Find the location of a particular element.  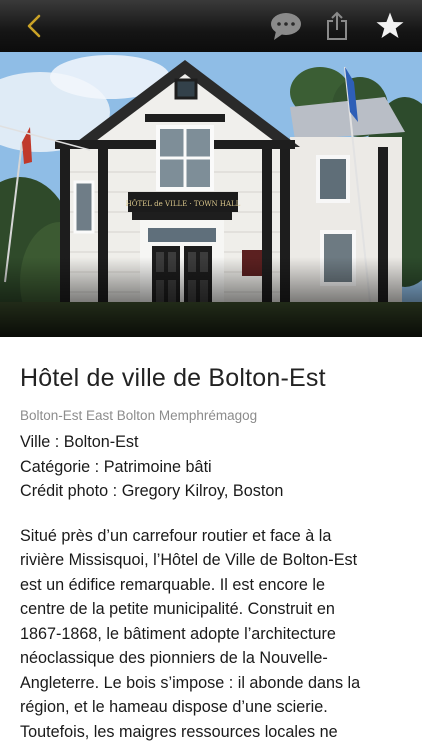

credit-value: Gregory Kilroy, Boston is located at coordinates (202, 491).